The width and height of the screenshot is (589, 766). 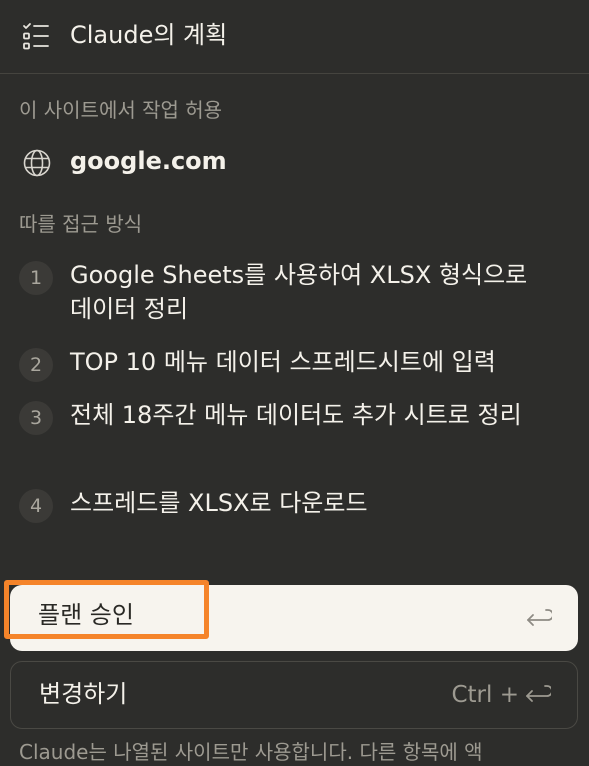 I want to click on shortcut-text: Ctrl +, so click(x=485, y=695).